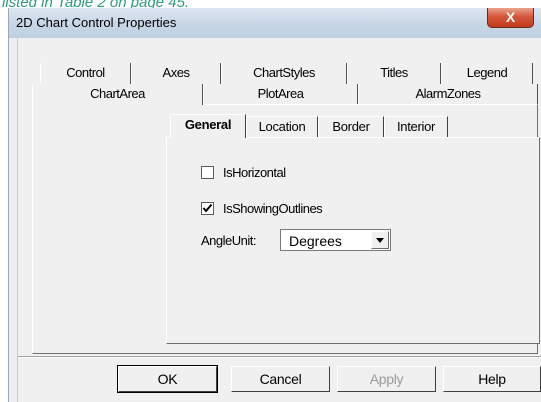 The height and width of the screenshot is (402, 541). What do you see at coordinates (416, 126) in the screenshot?
I see `subtab-interior: Interior` at bounding box center [416, 126].